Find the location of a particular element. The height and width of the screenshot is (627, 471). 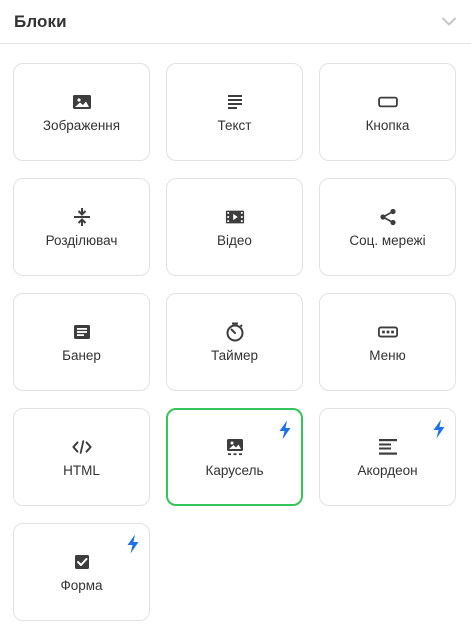

block-label: Розділювач is located at coordinates (81, 240).